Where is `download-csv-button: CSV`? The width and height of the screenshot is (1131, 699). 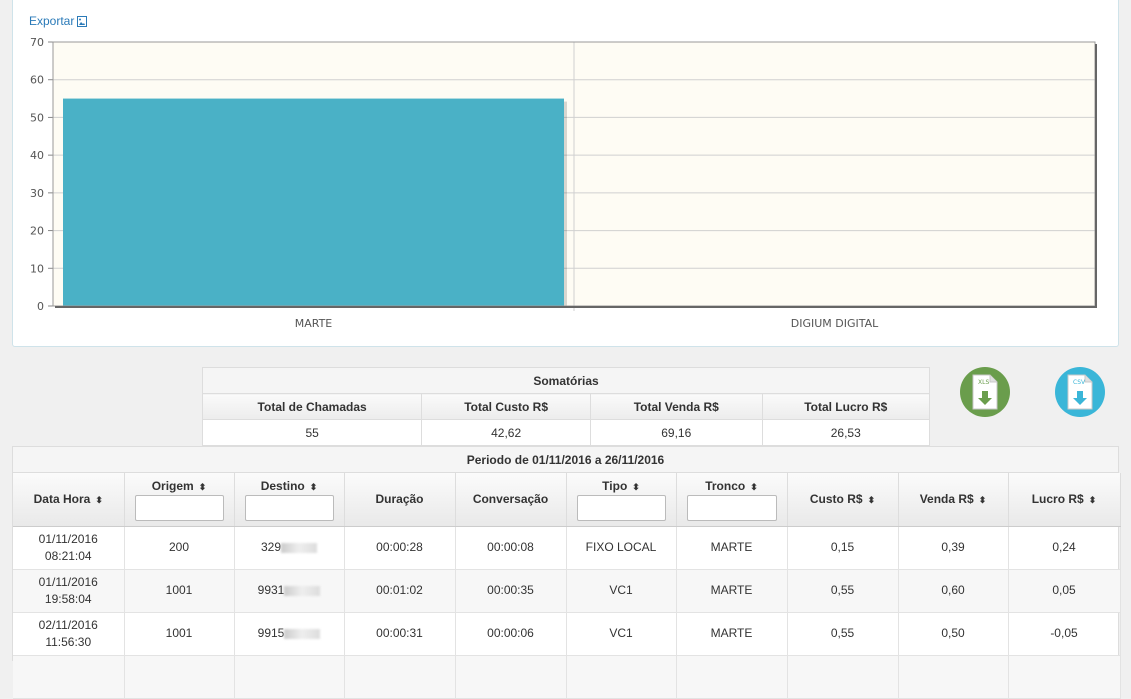 download-csv-button: CSV is located at coordinates (1080, 392).